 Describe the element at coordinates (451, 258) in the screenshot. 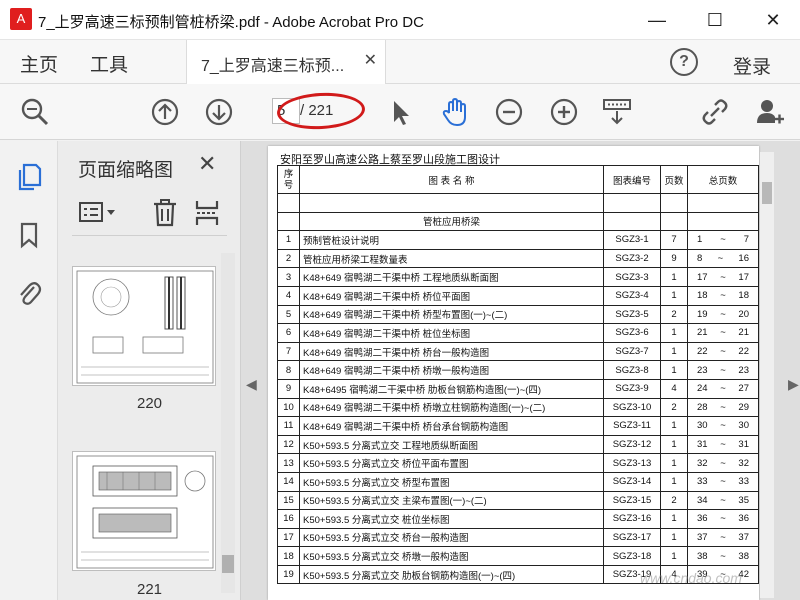

I see `drawing-name: 管桩应用桥梁工程数量表` at that location.